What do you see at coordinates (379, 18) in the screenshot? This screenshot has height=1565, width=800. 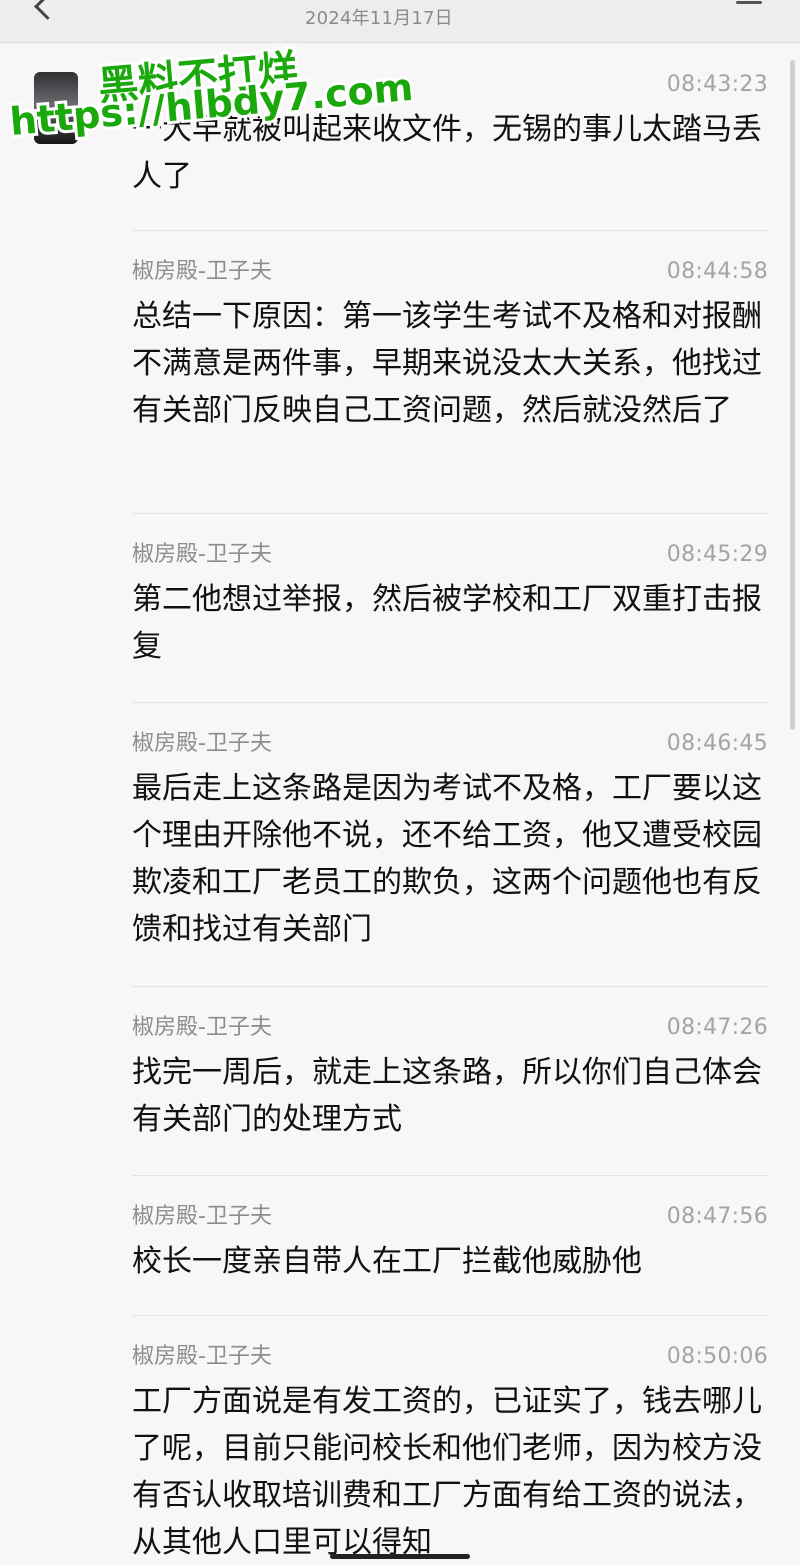 I see `date-label: 2024年11月17日` at bounding box center [379, 18].